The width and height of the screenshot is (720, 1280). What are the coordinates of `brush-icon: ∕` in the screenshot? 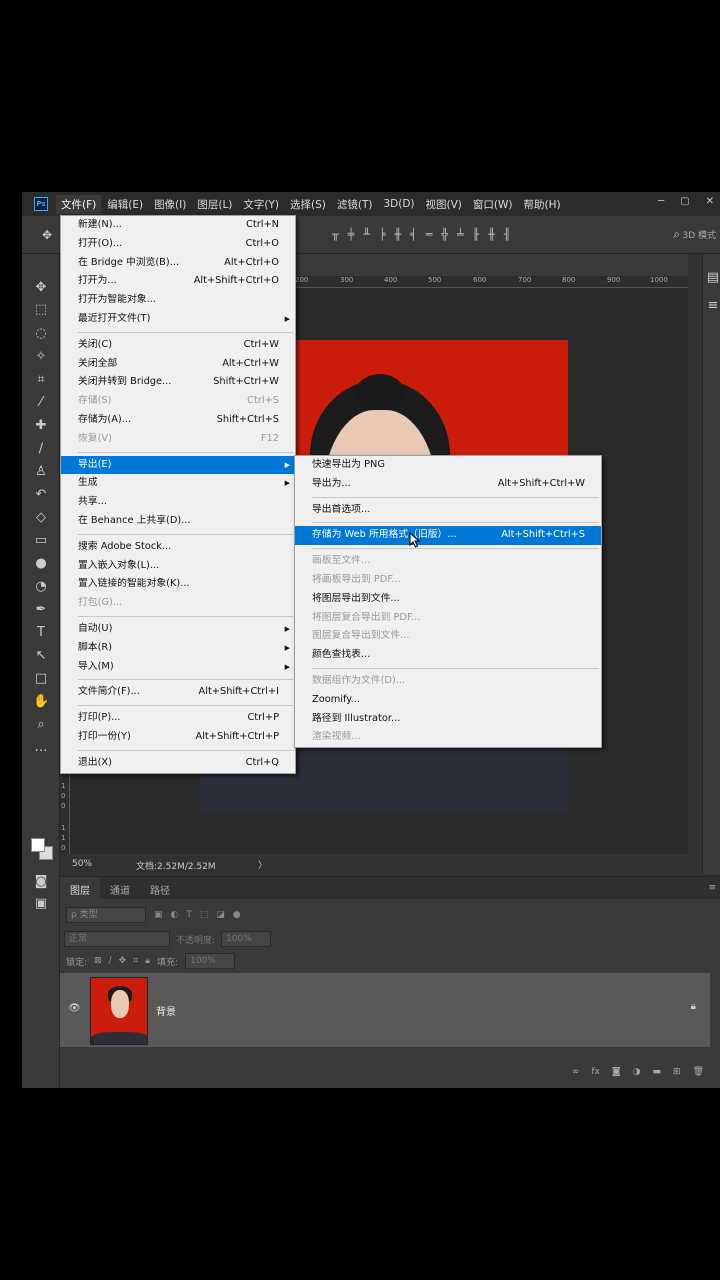 It's located at (41, 449).